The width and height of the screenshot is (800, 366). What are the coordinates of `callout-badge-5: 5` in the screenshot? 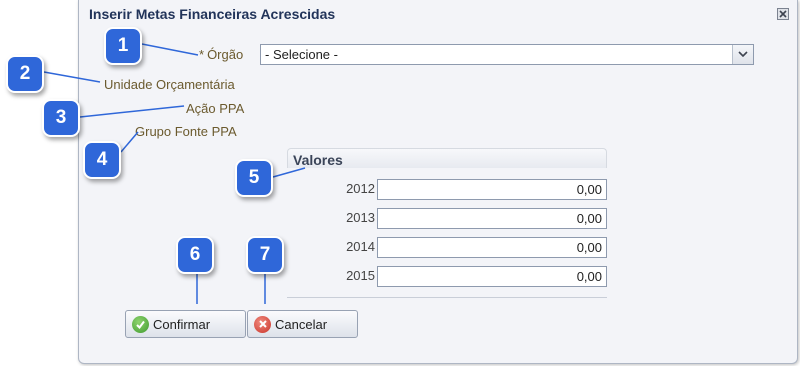 It's located at (254, 178).